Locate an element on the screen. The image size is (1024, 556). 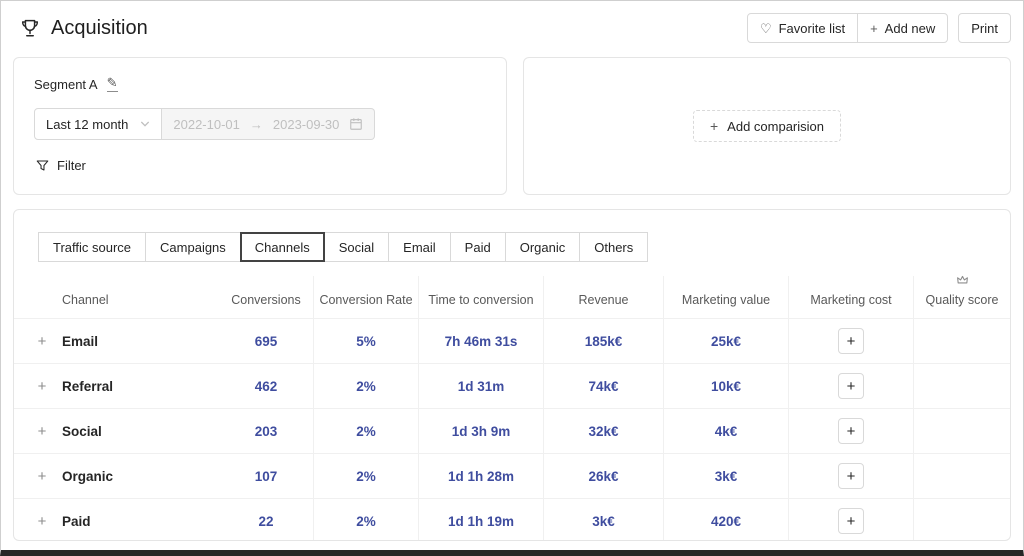
channel-cell: + Referral is located at coordinates (116, 386).